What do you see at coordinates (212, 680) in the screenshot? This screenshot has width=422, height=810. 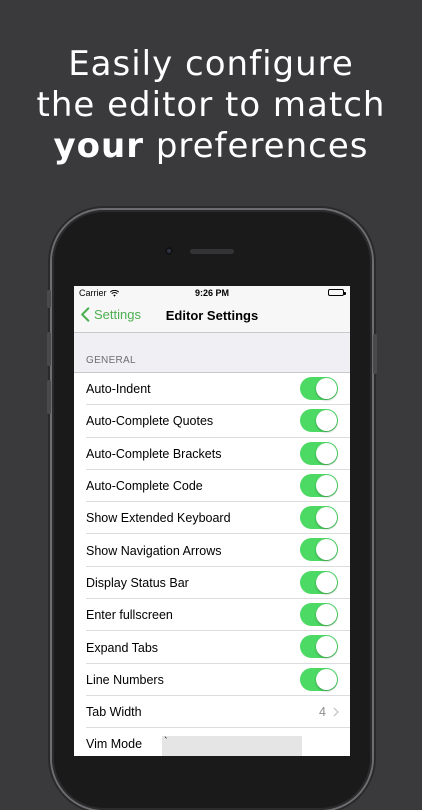 I see `setting-row: Line Numbers` at bounding box center [212, 680].